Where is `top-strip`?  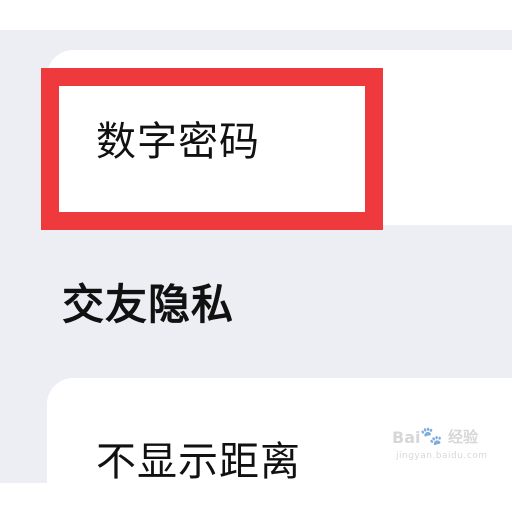 top-strip is located at coordinates (256, 15).